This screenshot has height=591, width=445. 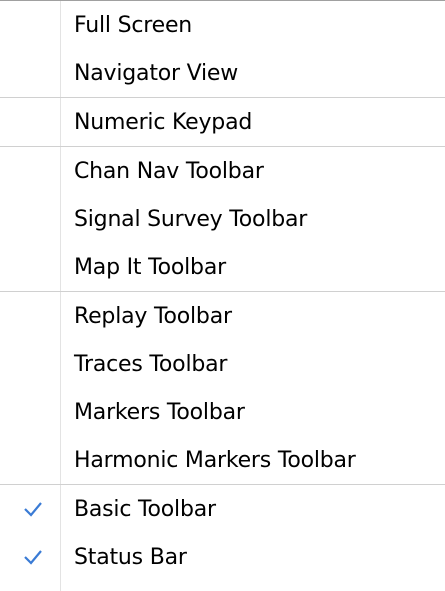 What do you see at coordinates (163, 122) in the screenshot?
I see `menu-item-label: Numeric Keypad` at bounding box center [163, 122].